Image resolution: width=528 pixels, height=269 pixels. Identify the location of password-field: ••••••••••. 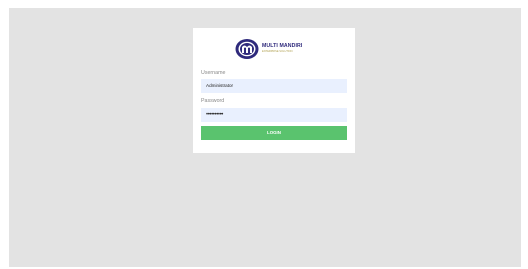
(274, 115).